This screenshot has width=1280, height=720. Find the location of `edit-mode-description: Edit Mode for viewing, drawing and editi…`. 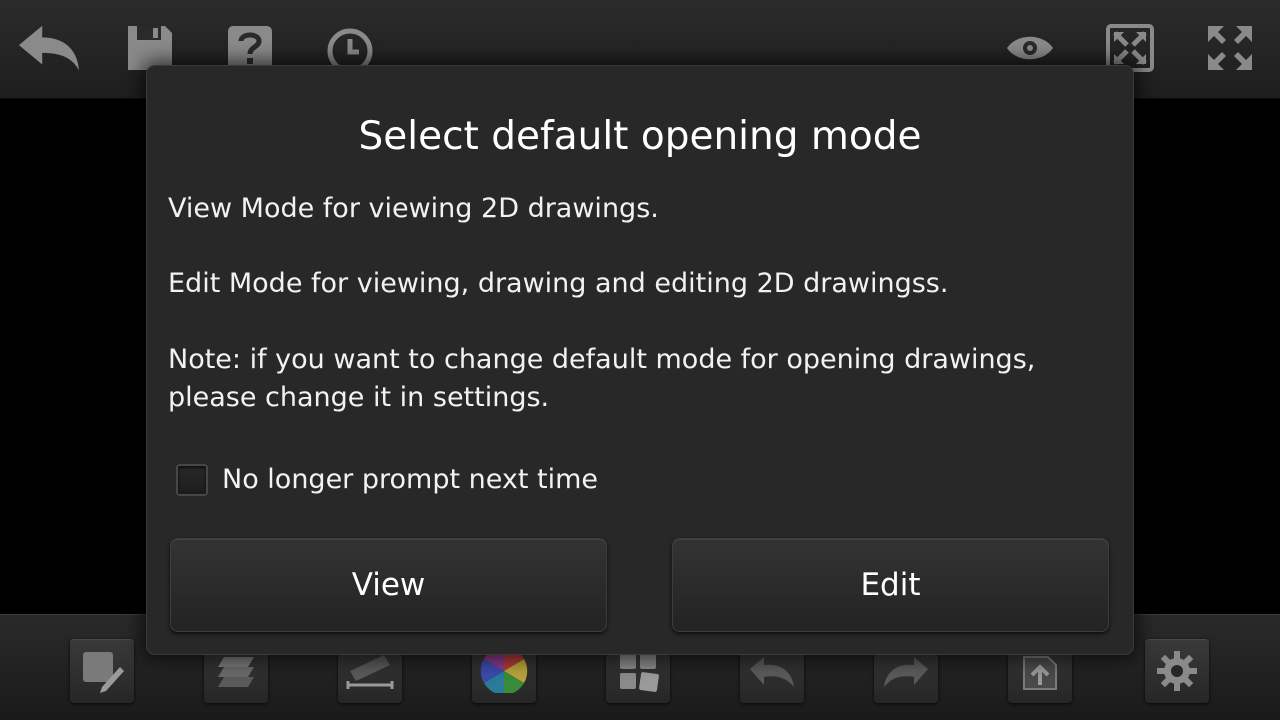

edit-mode-description: Edit Mode for viewing, drawing and editi… is located at coordinates (558, 283).